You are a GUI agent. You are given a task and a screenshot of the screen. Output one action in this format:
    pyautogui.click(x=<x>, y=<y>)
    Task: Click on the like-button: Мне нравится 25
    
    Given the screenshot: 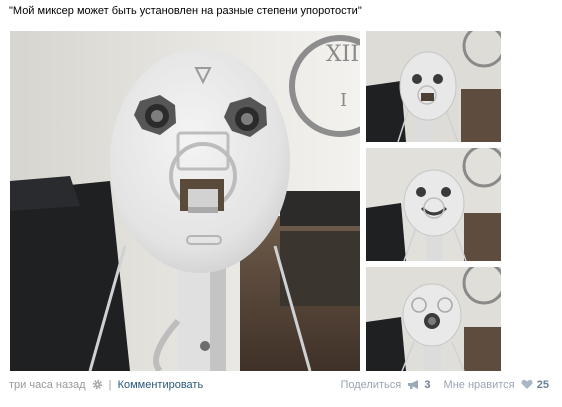 What is the action you would take?
    pyautogui.click(x=496, y=385)
    